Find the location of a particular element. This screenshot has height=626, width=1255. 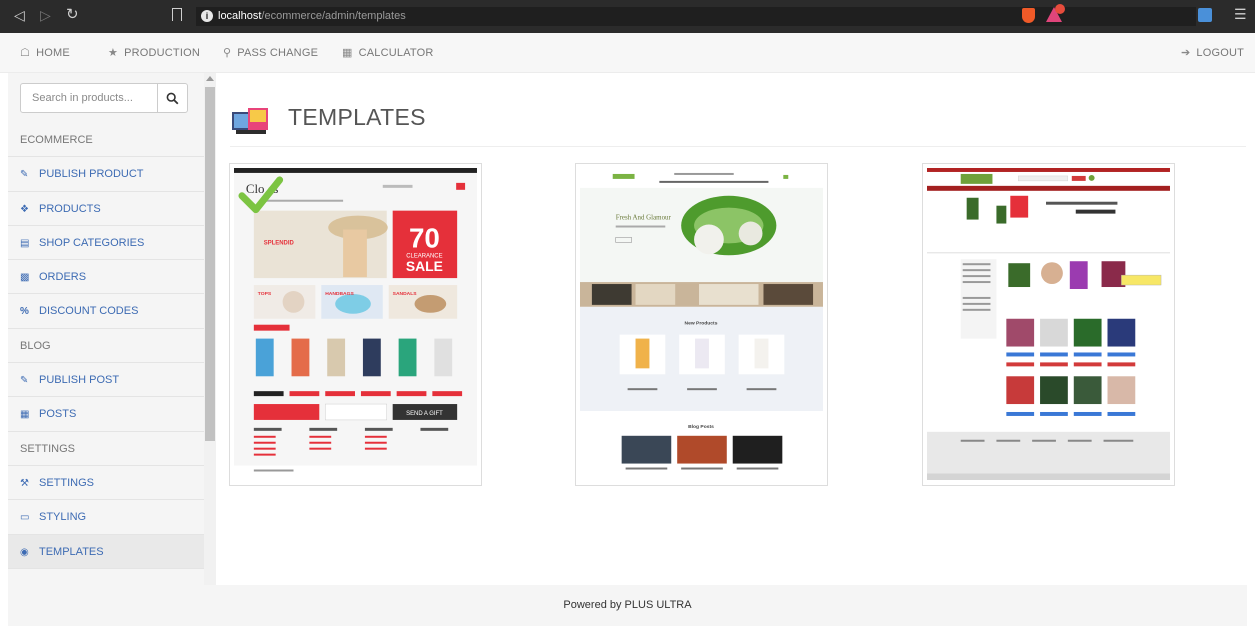

reload-icon: ↻ is located at coordinates (72, 14).